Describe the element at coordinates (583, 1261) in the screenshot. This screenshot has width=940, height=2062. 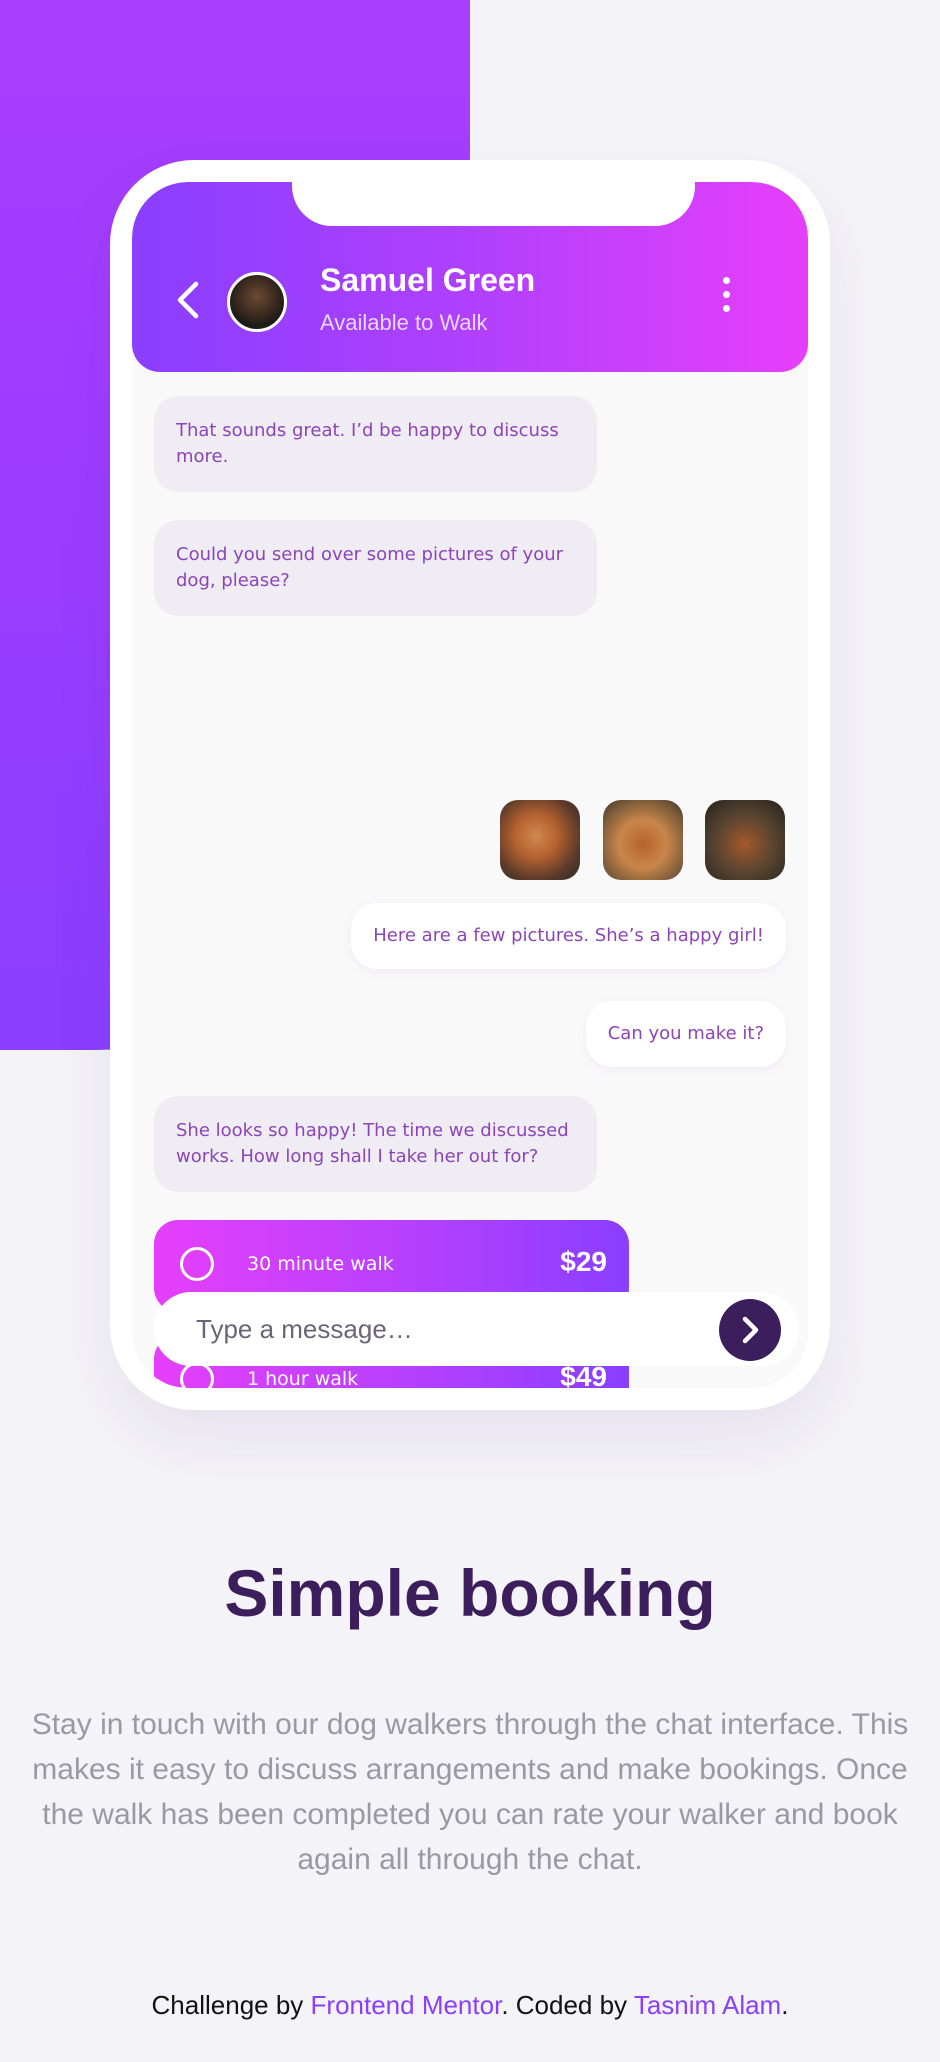
I see `option-price: $29` at that location.